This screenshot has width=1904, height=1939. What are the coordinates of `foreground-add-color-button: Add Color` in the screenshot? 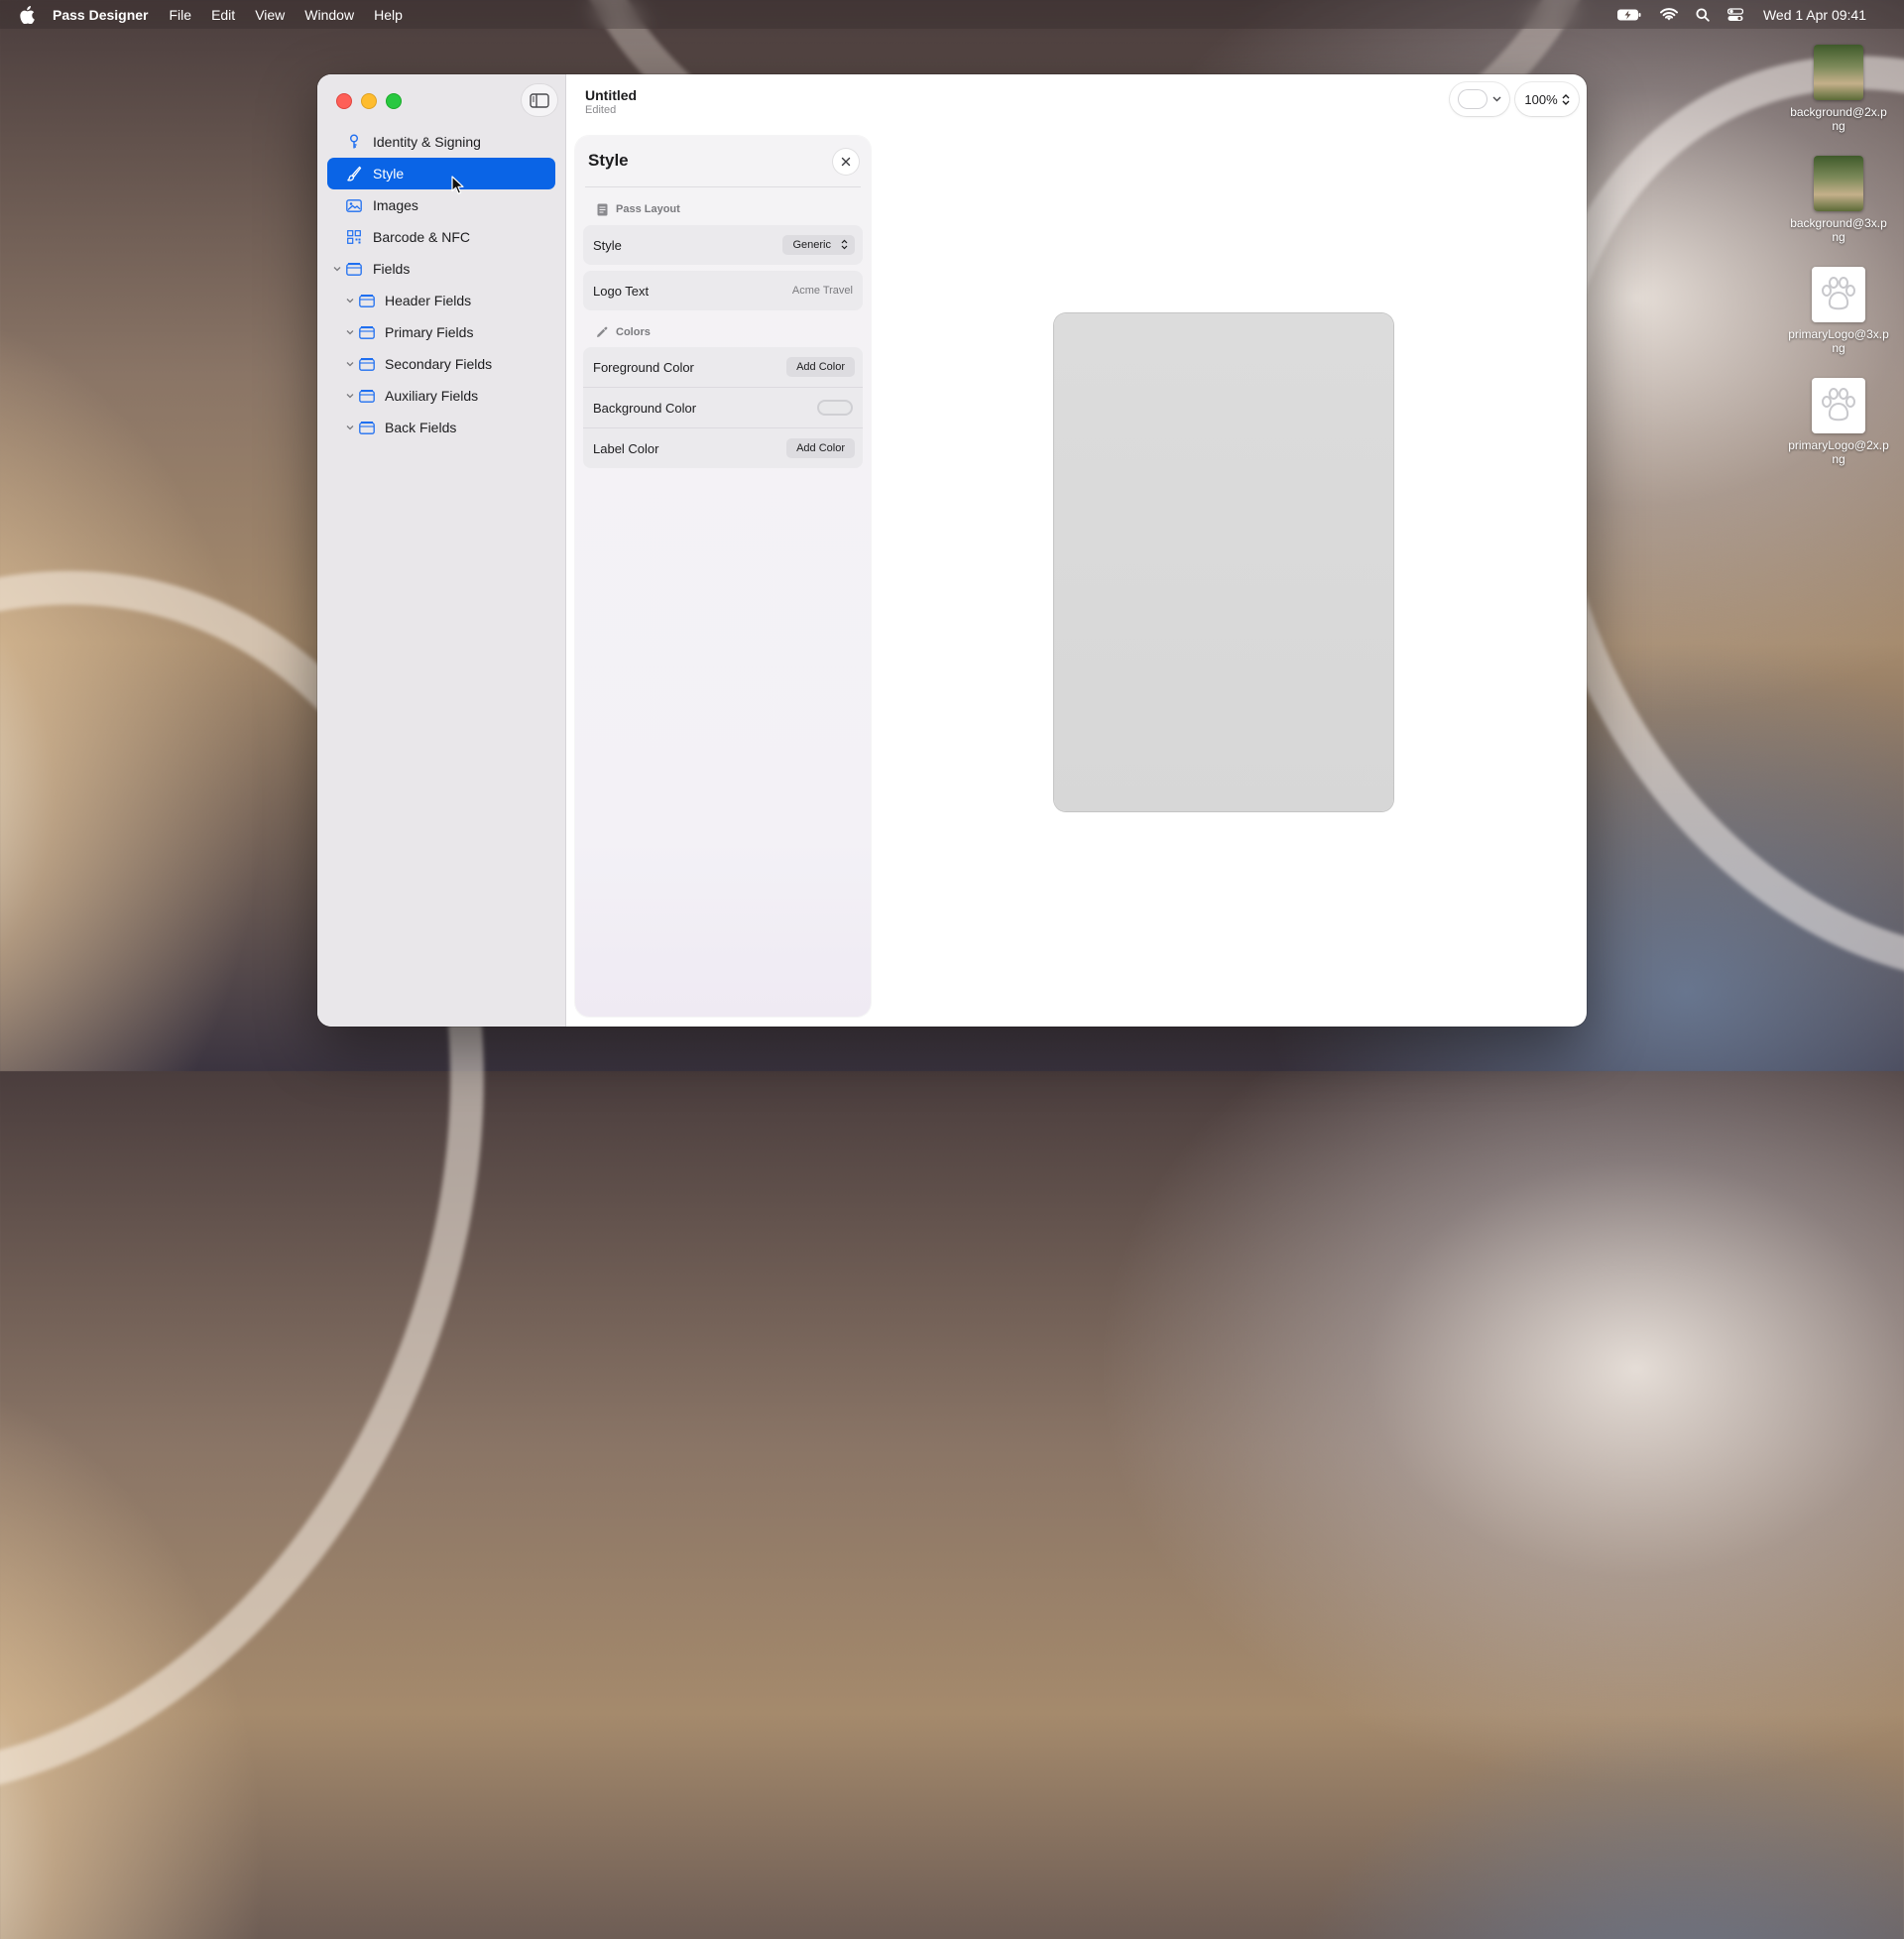 It's located at (820, 367).